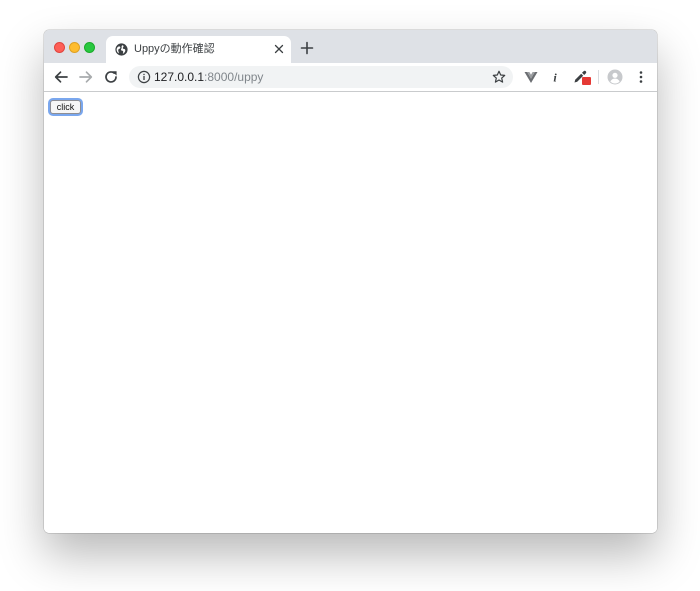 The height and width of the screenshot is (591, 700). I want to click on url-host: 127.0.0.1, so click(179, 77).